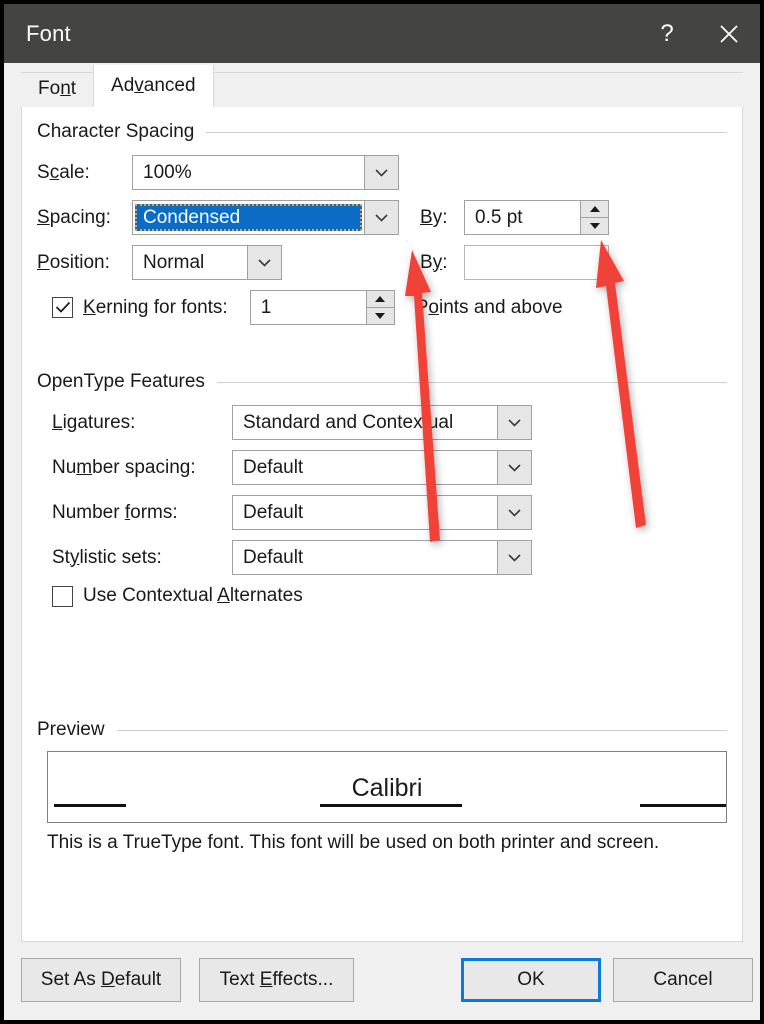 Image resolution: width=764 pixels, height=1024 pixels. What do you see at coordinates (90, 805) in the screenshot?
I see `preview-rule-left` at bounding box center [90, 805].